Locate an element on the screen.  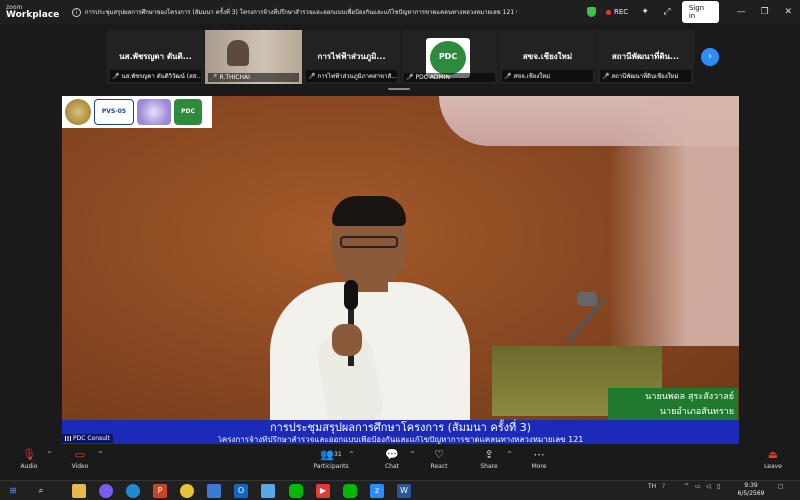
volume-icon: ◁ is located at coordinates (708, 486).